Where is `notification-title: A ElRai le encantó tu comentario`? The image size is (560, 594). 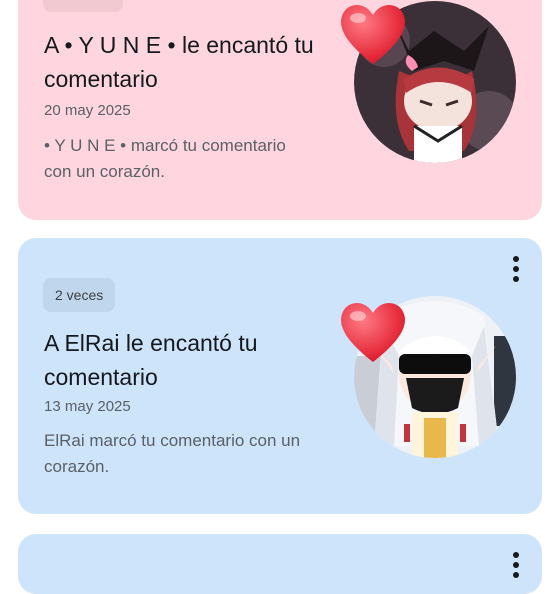 notification-title: A ElRai le encantó tu comentario is located at coordinates (151, 360).